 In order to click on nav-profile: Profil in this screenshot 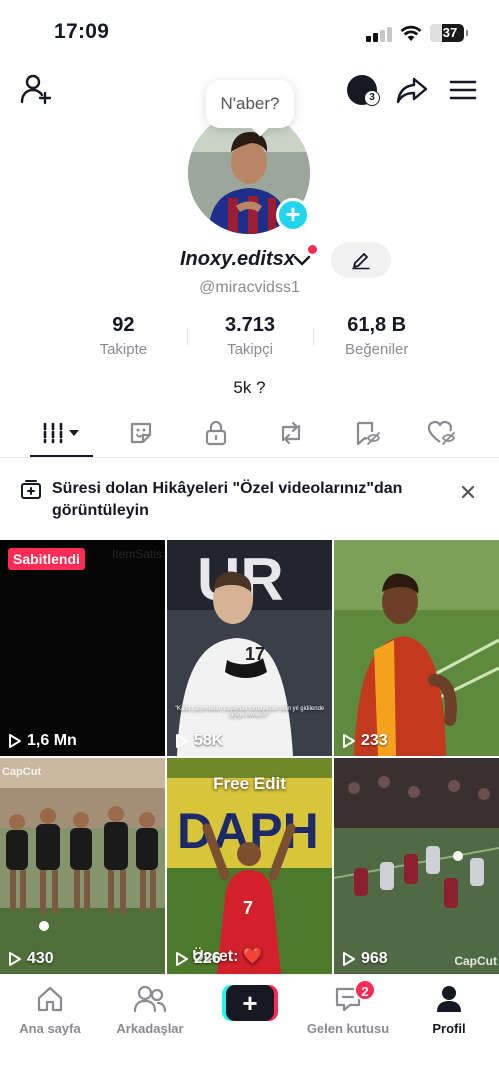, I will do `click(449, 1009)`.